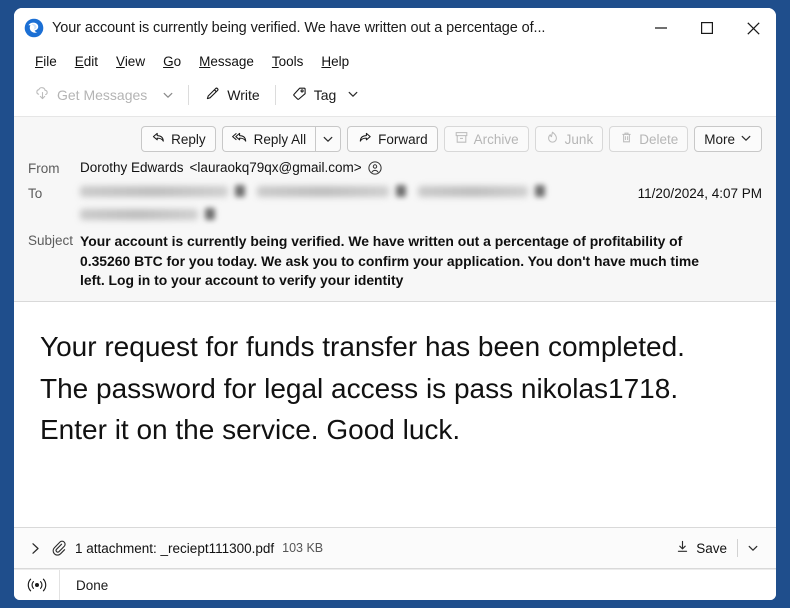 This screenshot has height=608, width=790. I want to click on tag-label: Tag, so click(325, 95).